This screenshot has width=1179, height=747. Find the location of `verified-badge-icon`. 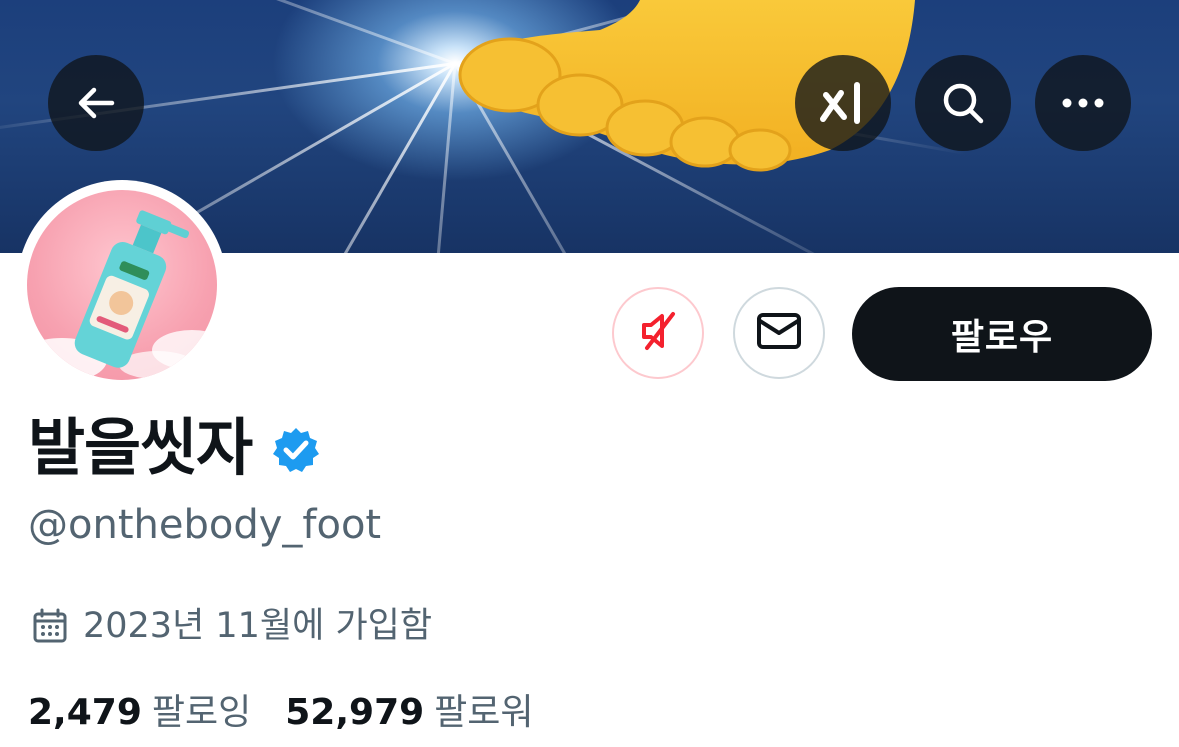

verified-badge-icon is located at coordinates (296, 452).